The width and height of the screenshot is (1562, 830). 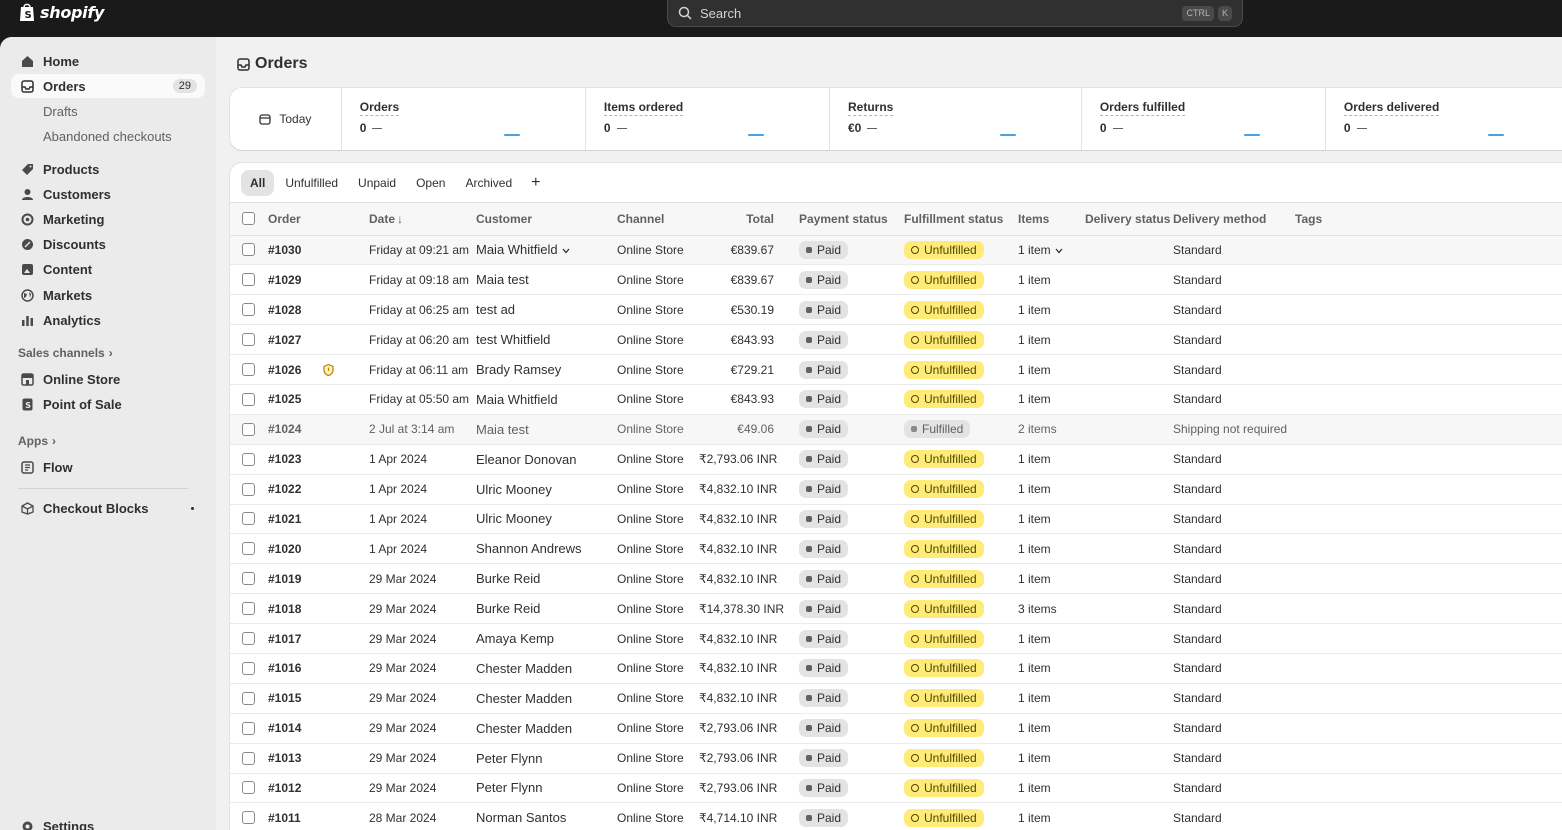 What do you see at coordinates (284, 668) in the screenshot?
I see `order-number: #1016` at bounding box center [284, 668].